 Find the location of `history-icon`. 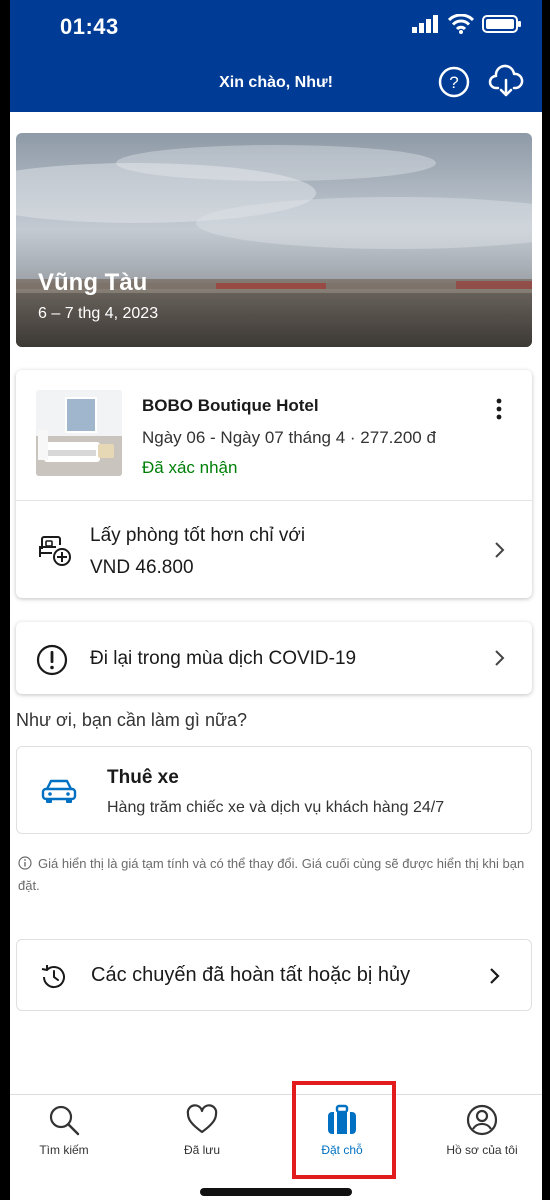

history-icon is located at coordinates (53, 977).